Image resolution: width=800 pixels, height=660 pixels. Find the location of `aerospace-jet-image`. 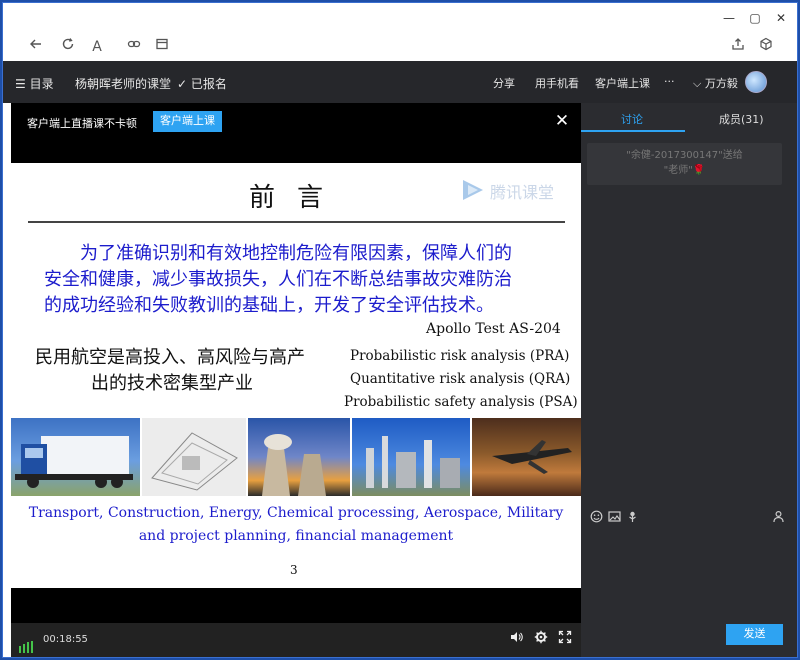

aerospace-jet-image is located at coordinates (526, 457).